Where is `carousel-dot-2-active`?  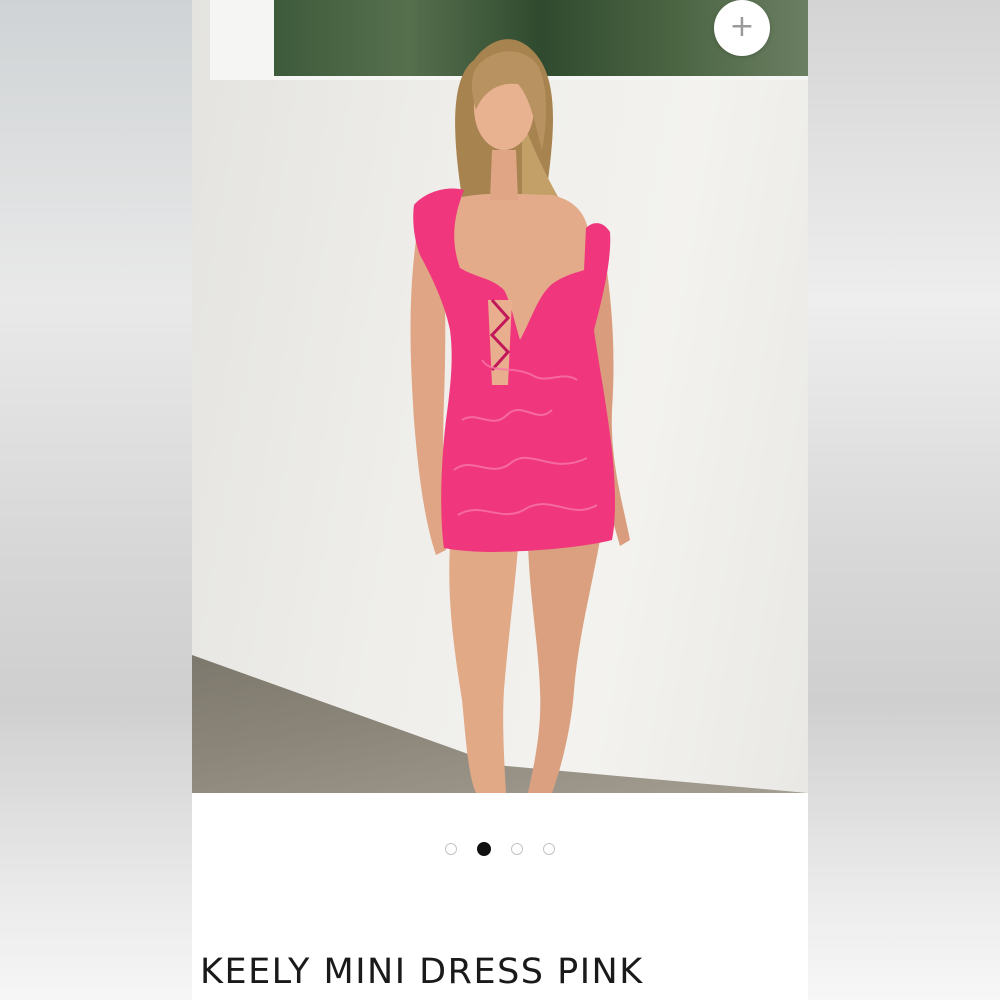 carousel-dot-2-active is located at coordinates (484, 849).